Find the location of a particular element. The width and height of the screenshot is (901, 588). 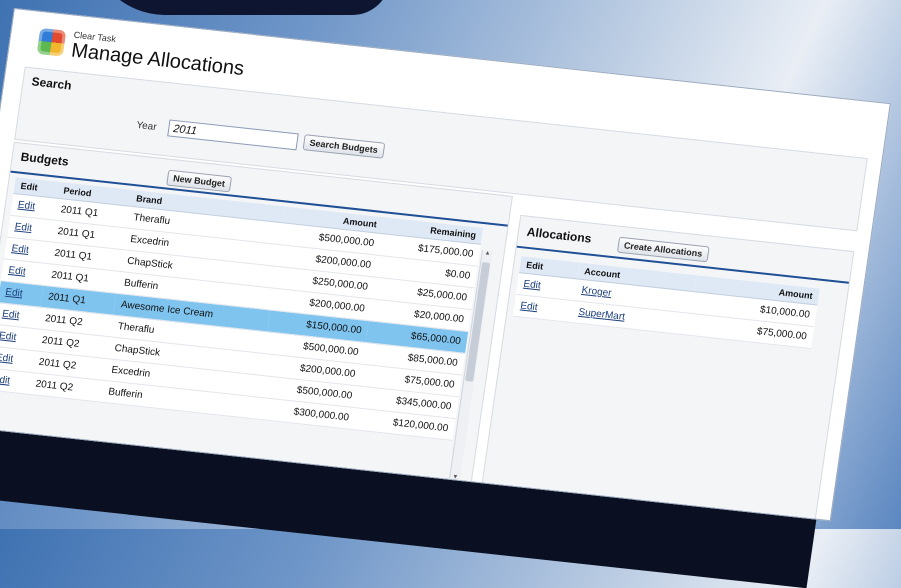

account-link: SuperMart is located at coordinates (602, 315).